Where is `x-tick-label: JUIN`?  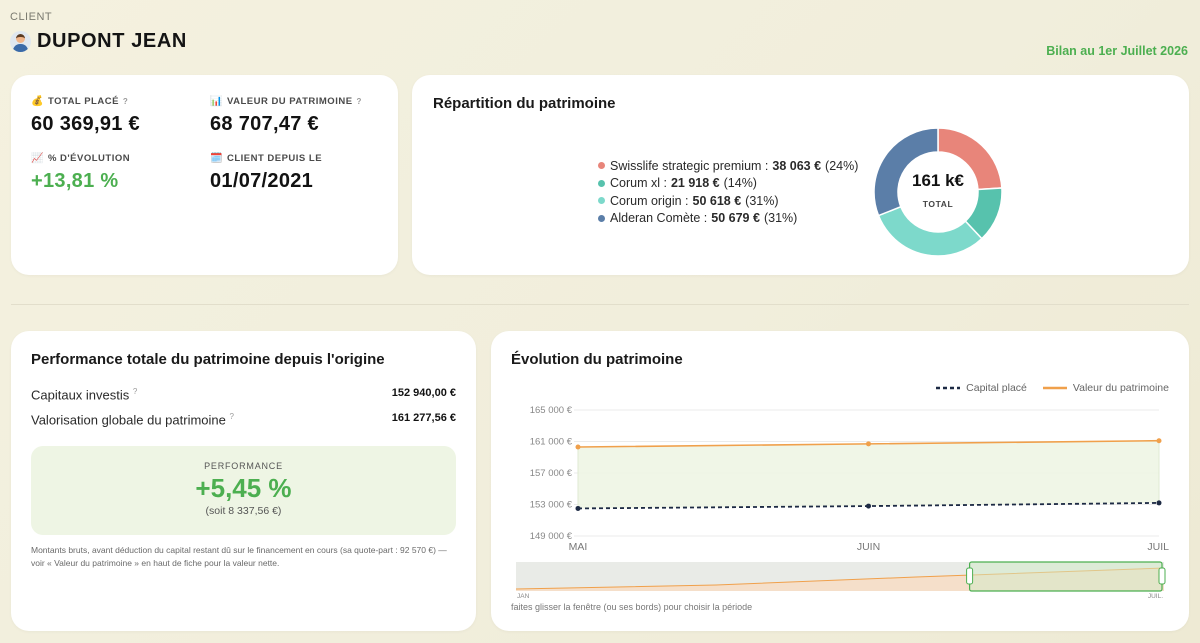
x-tick-label: JUIN is located at coordinates (868, 547).